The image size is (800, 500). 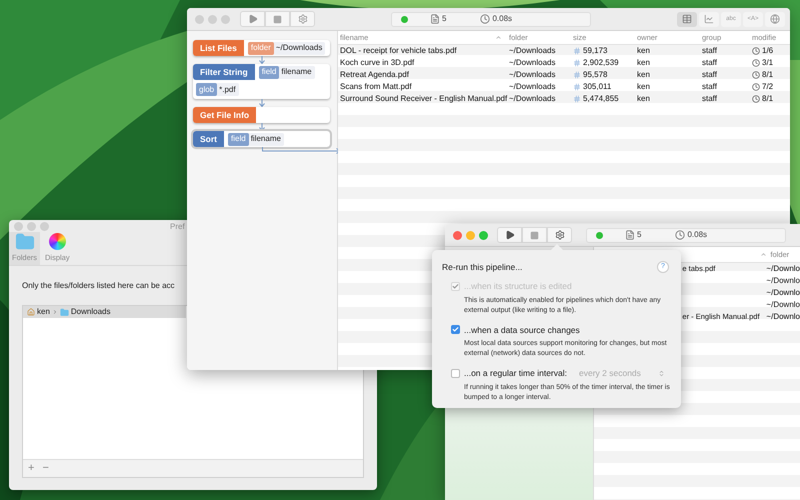 What do you see at coordinates (224, 115) in the screenshot?
I see `step-title: Get File Info` at bounding box center [224, 115].